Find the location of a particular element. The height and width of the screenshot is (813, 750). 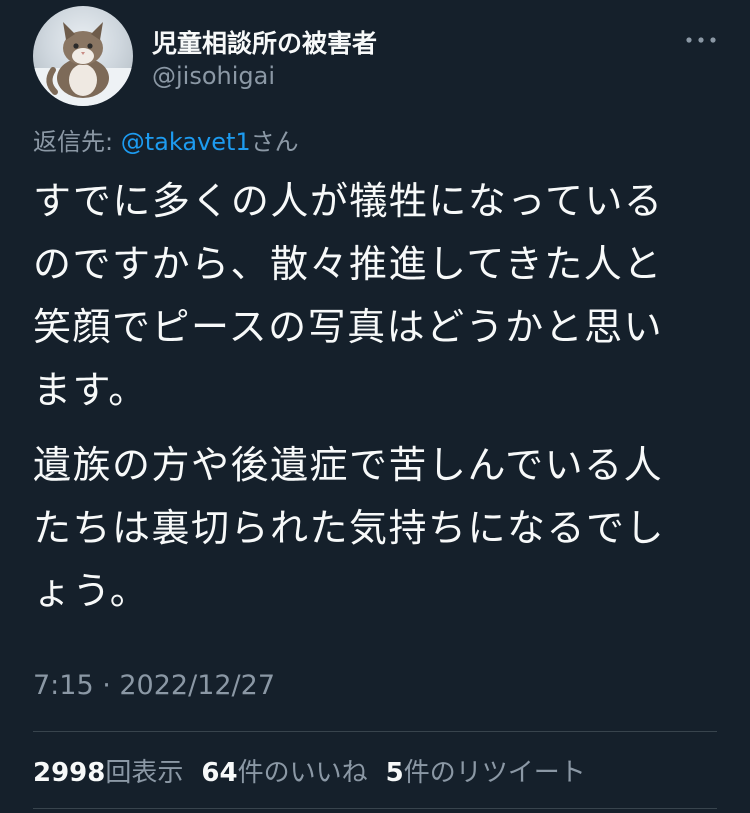

reply-context: 返信先: @takavet1さん is located at coordinates (166, 139).